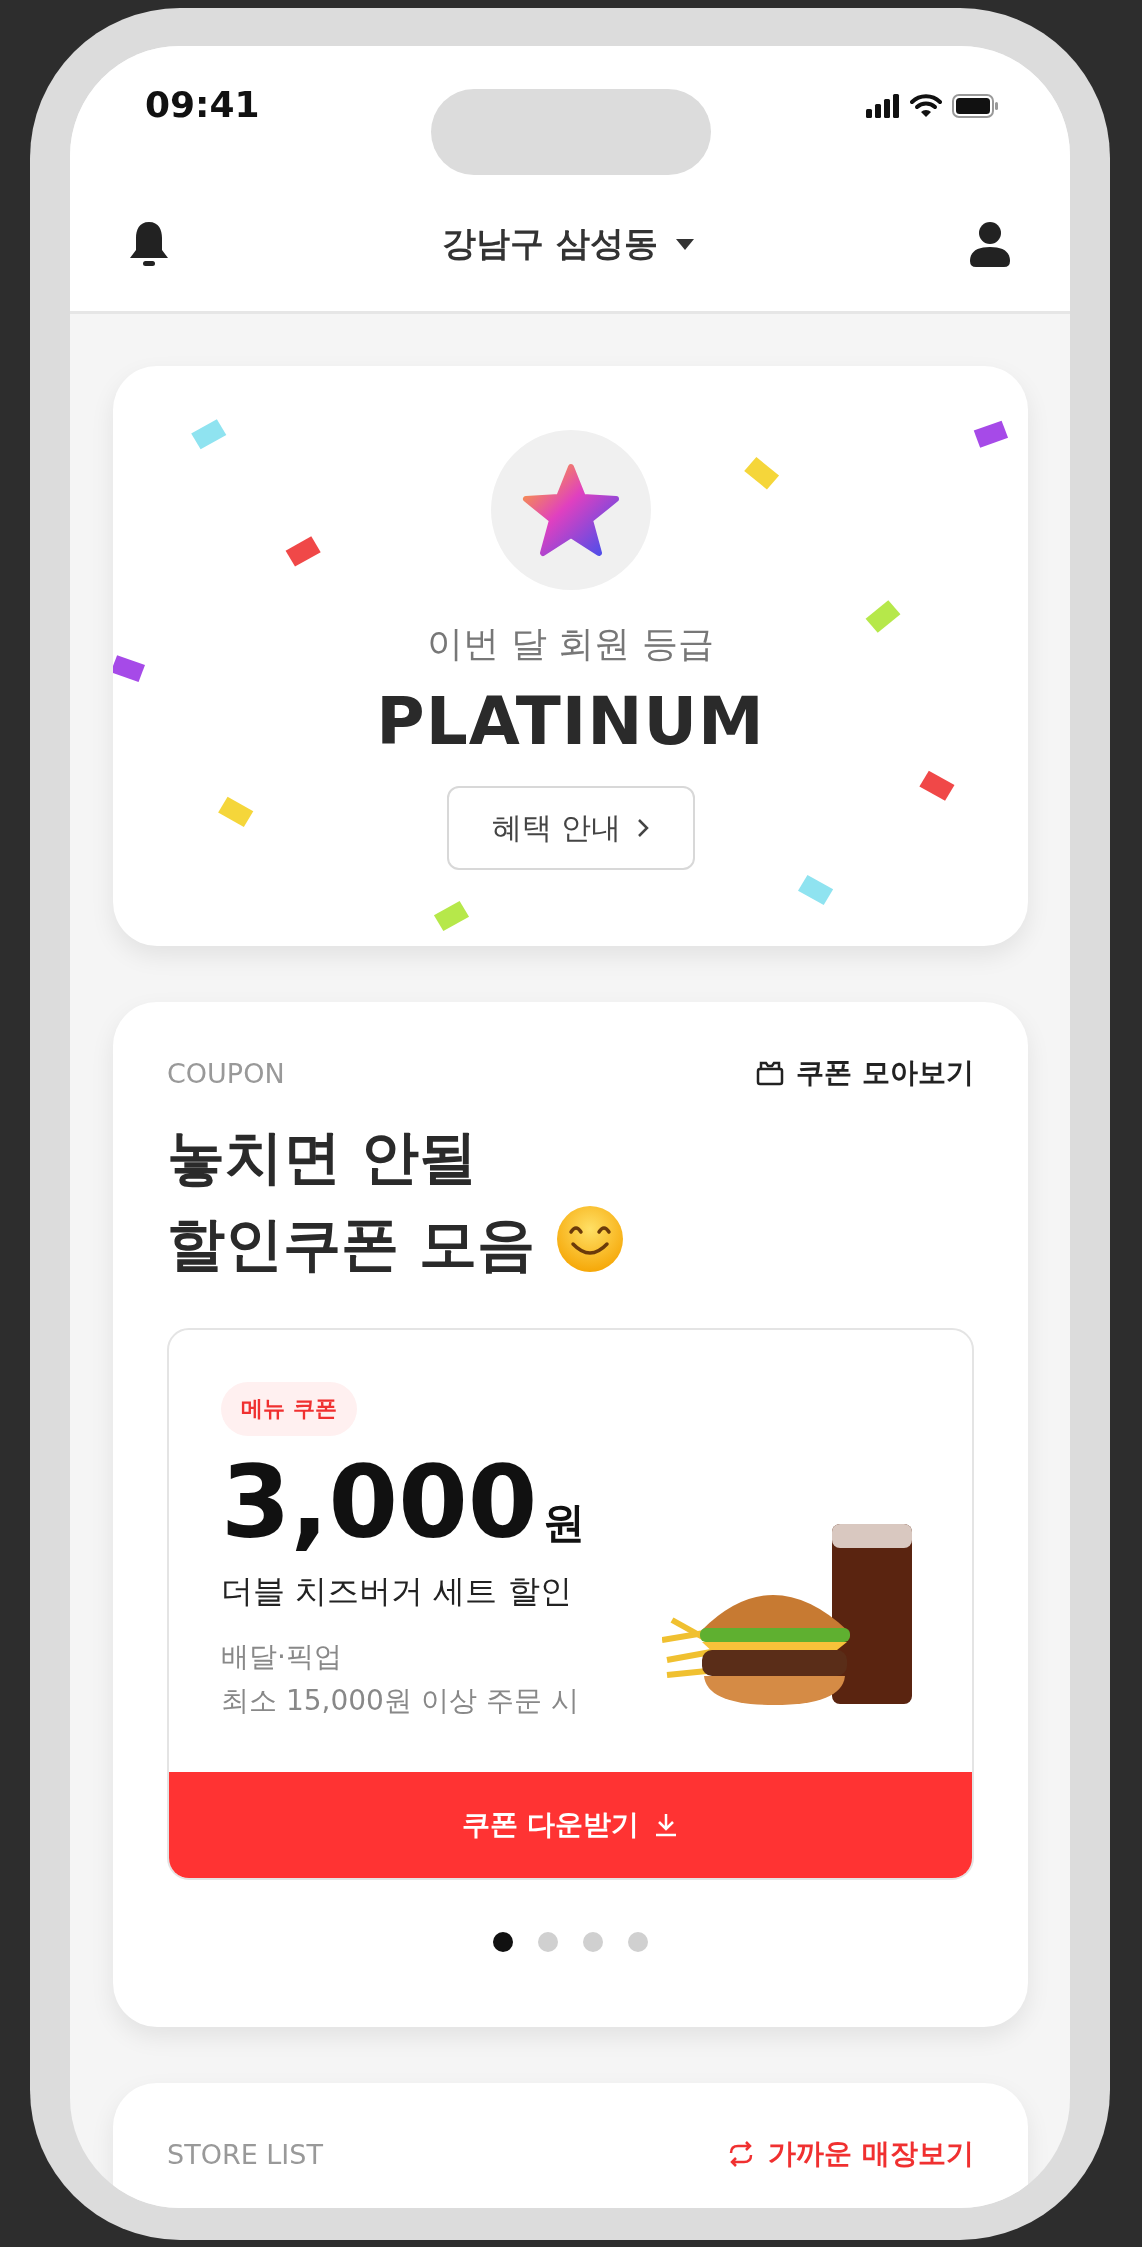  I want to click on coupon-channels: 배달·픽업, so click(281, 1657).